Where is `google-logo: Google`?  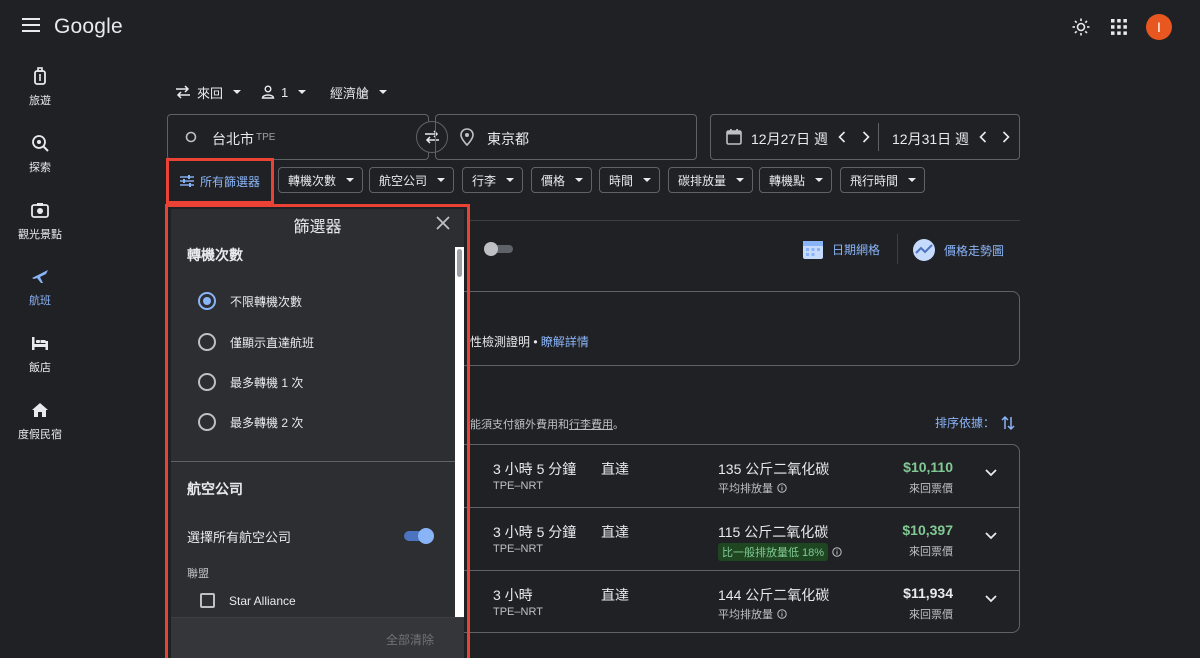 google-logo: Google is located at coordinates (88, 27).